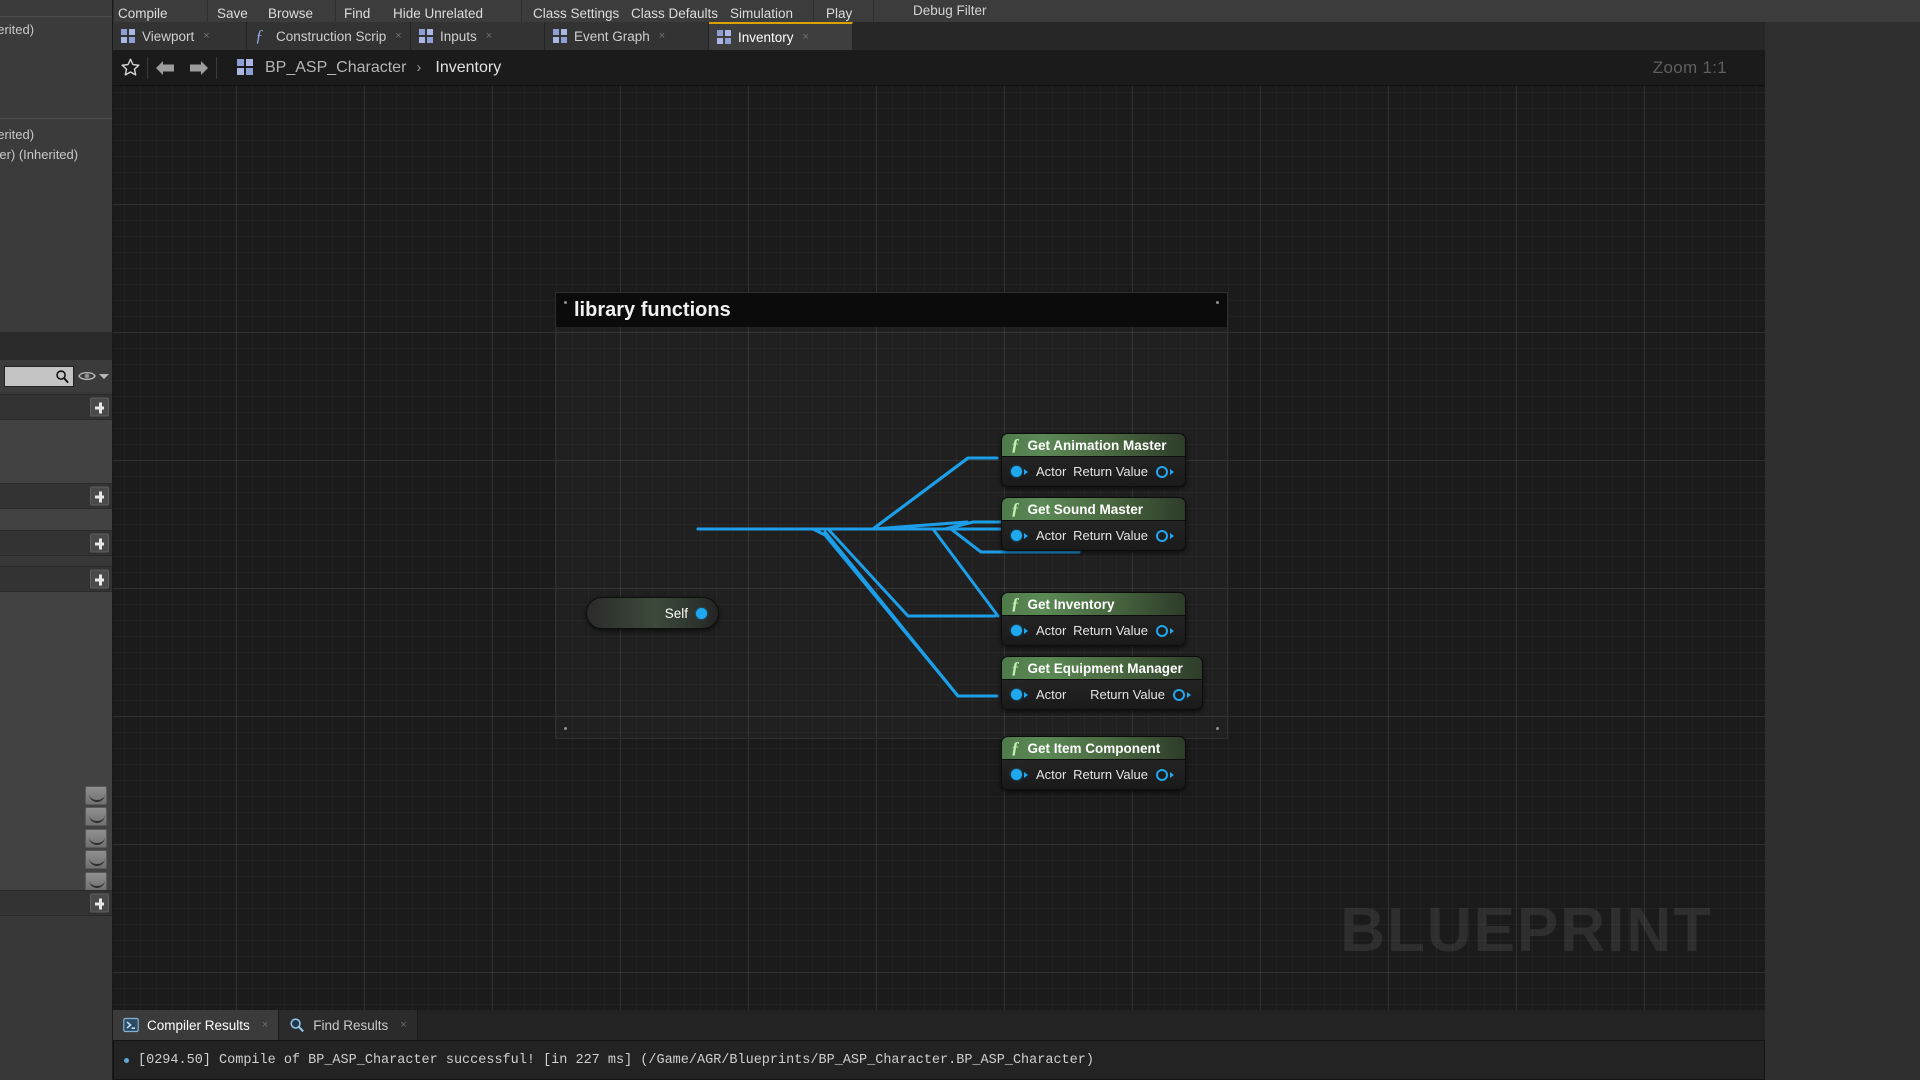 The width and height of the screenshot is (1920, 1080). What do you see at coordinates (761, 11) in the screenshot?
I see `toolbar-simulation-button: Simulation` at bounding box center [761, 11].